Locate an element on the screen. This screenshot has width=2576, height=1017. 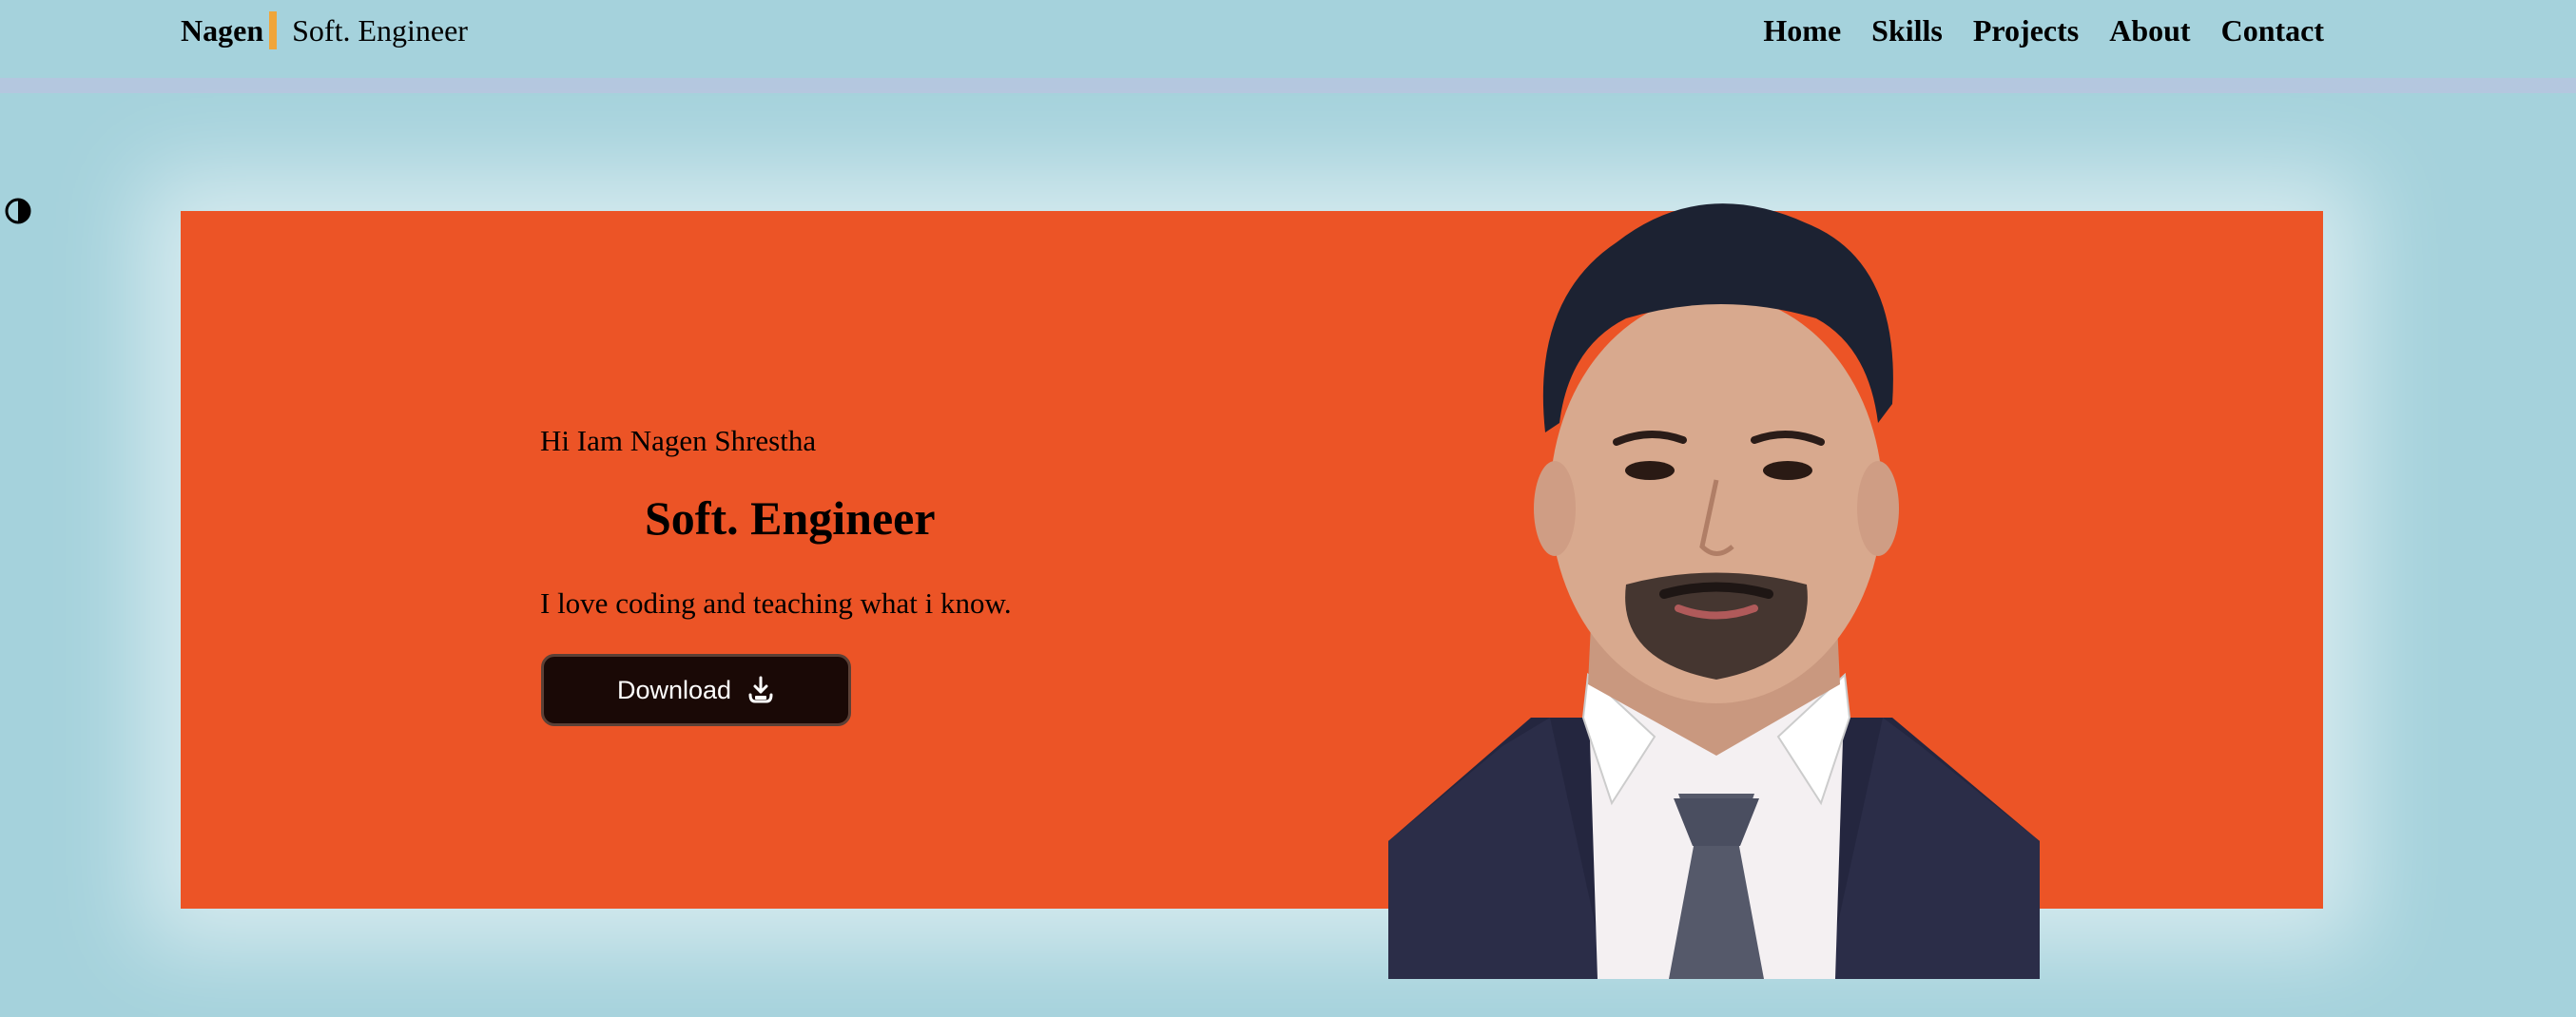
download-icon is located at coordinates (760, 689).